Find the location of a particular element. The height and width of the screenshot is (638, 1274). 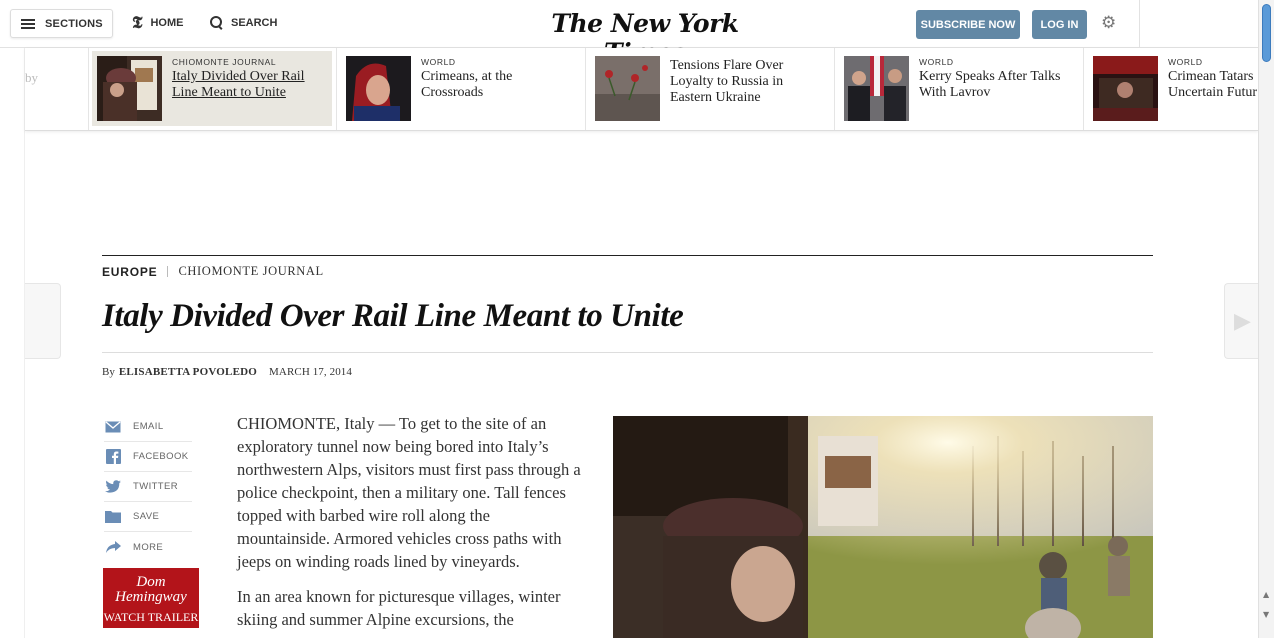

home-link: 𝕿 HOME is located at coordinates (158, 23).